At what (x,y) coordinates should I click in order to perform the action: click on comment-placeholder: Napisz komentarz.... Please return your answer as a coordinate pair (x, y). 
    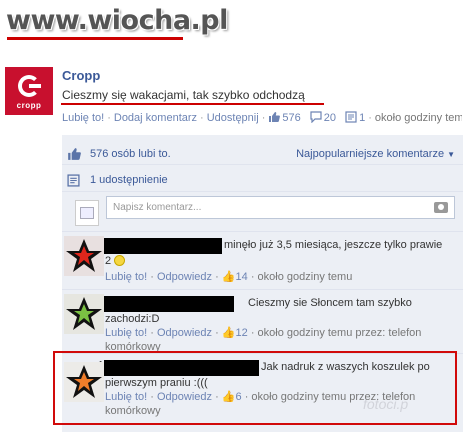
    Looking at the image, I should click on (157, 207).